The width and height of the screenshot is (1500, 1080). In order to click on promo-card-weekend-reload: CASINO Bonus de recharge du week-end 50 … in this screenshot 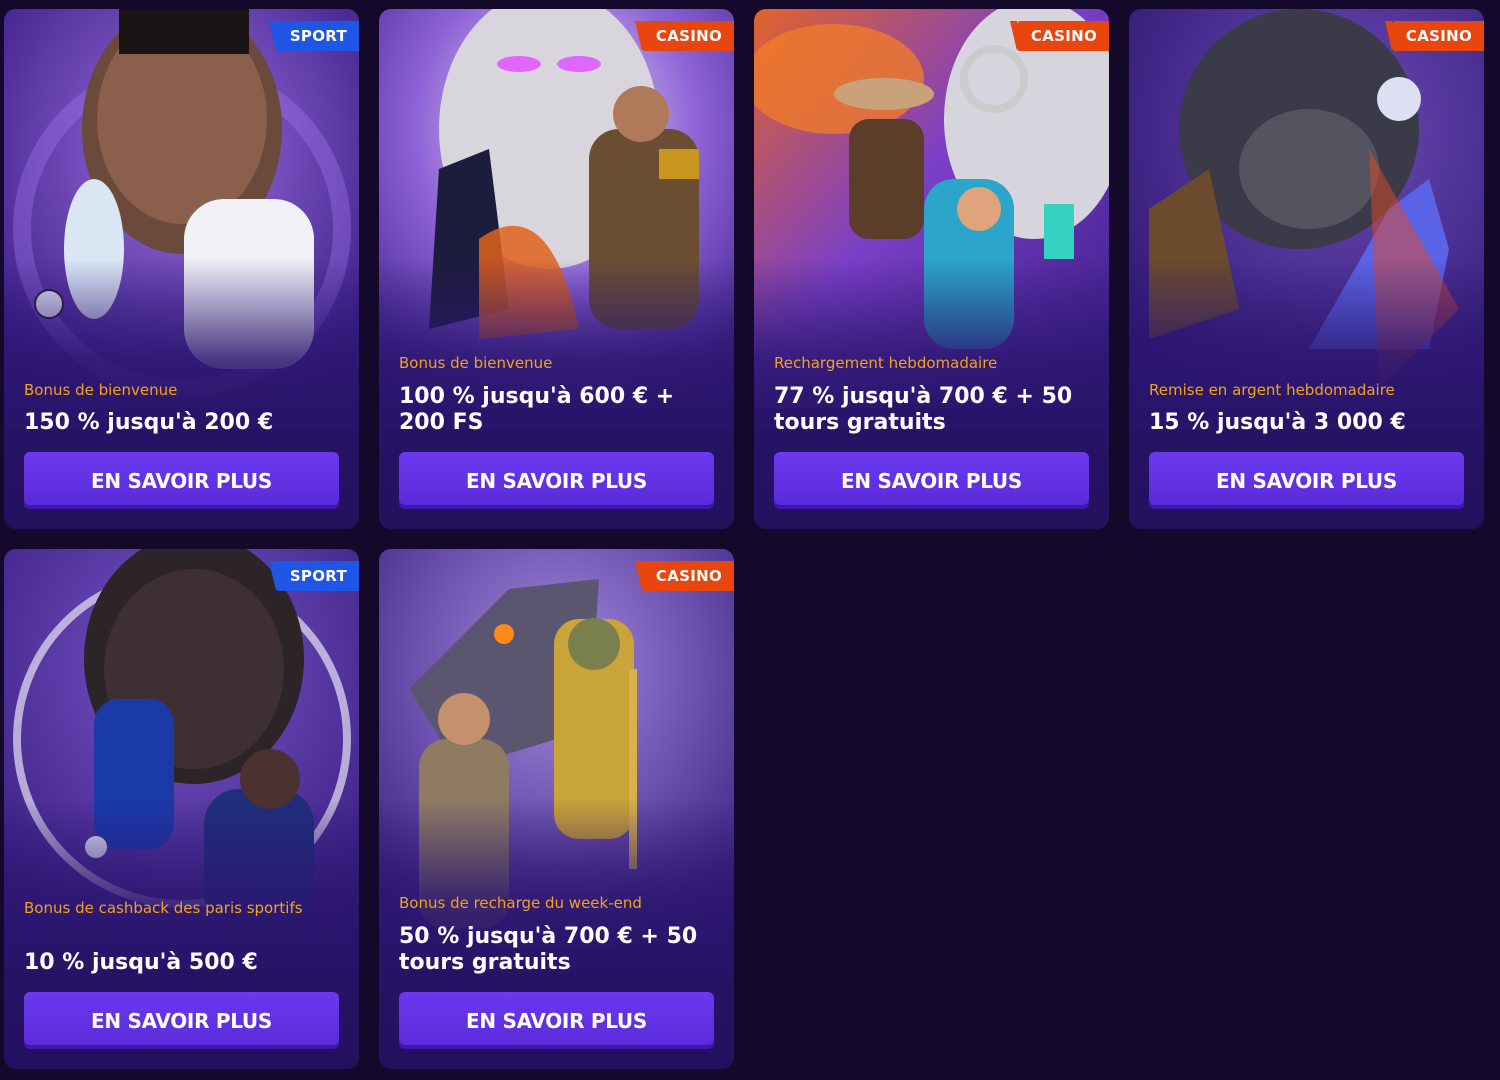, I will do `click(556, 809)`.